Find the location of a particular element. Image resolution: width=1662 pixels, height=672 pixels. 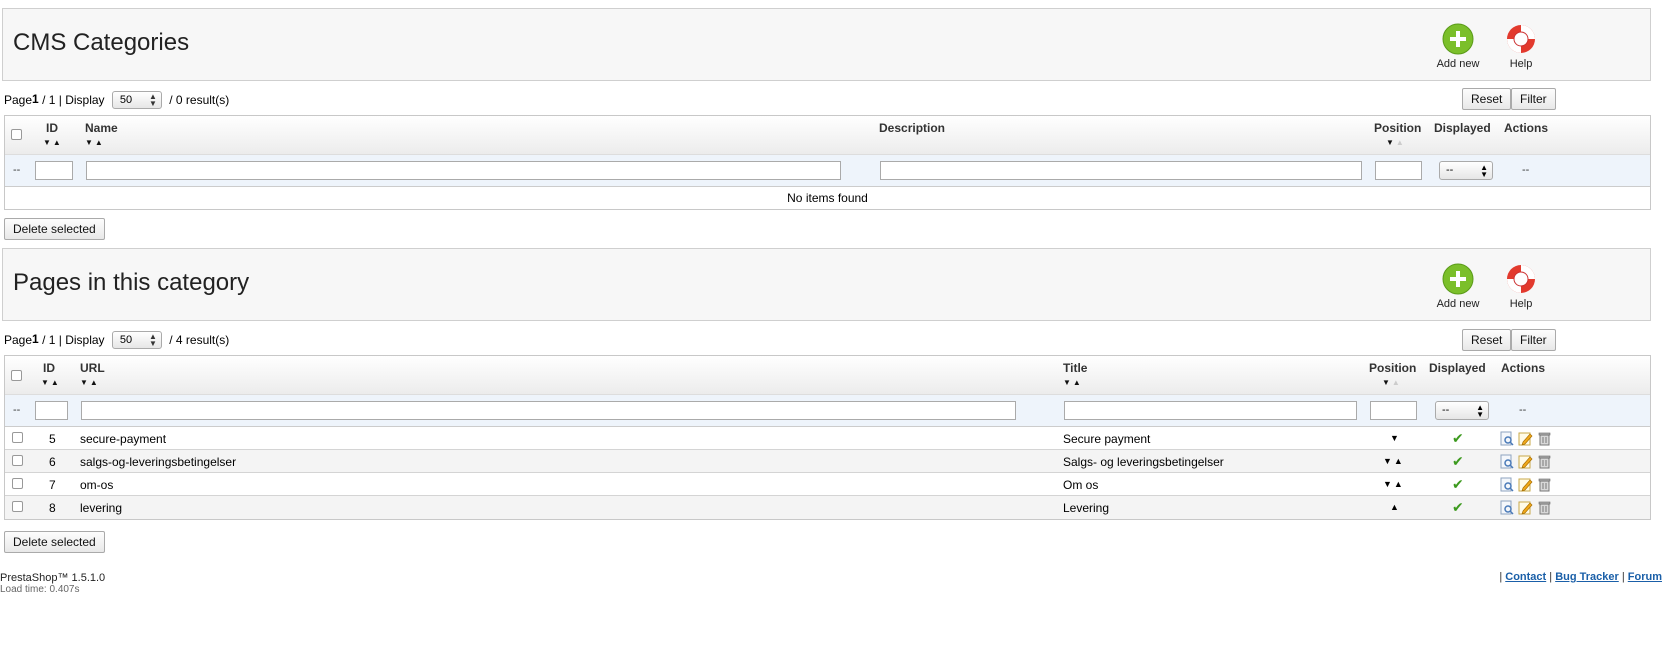

filter-url-input is located at coordinates (548, 410).